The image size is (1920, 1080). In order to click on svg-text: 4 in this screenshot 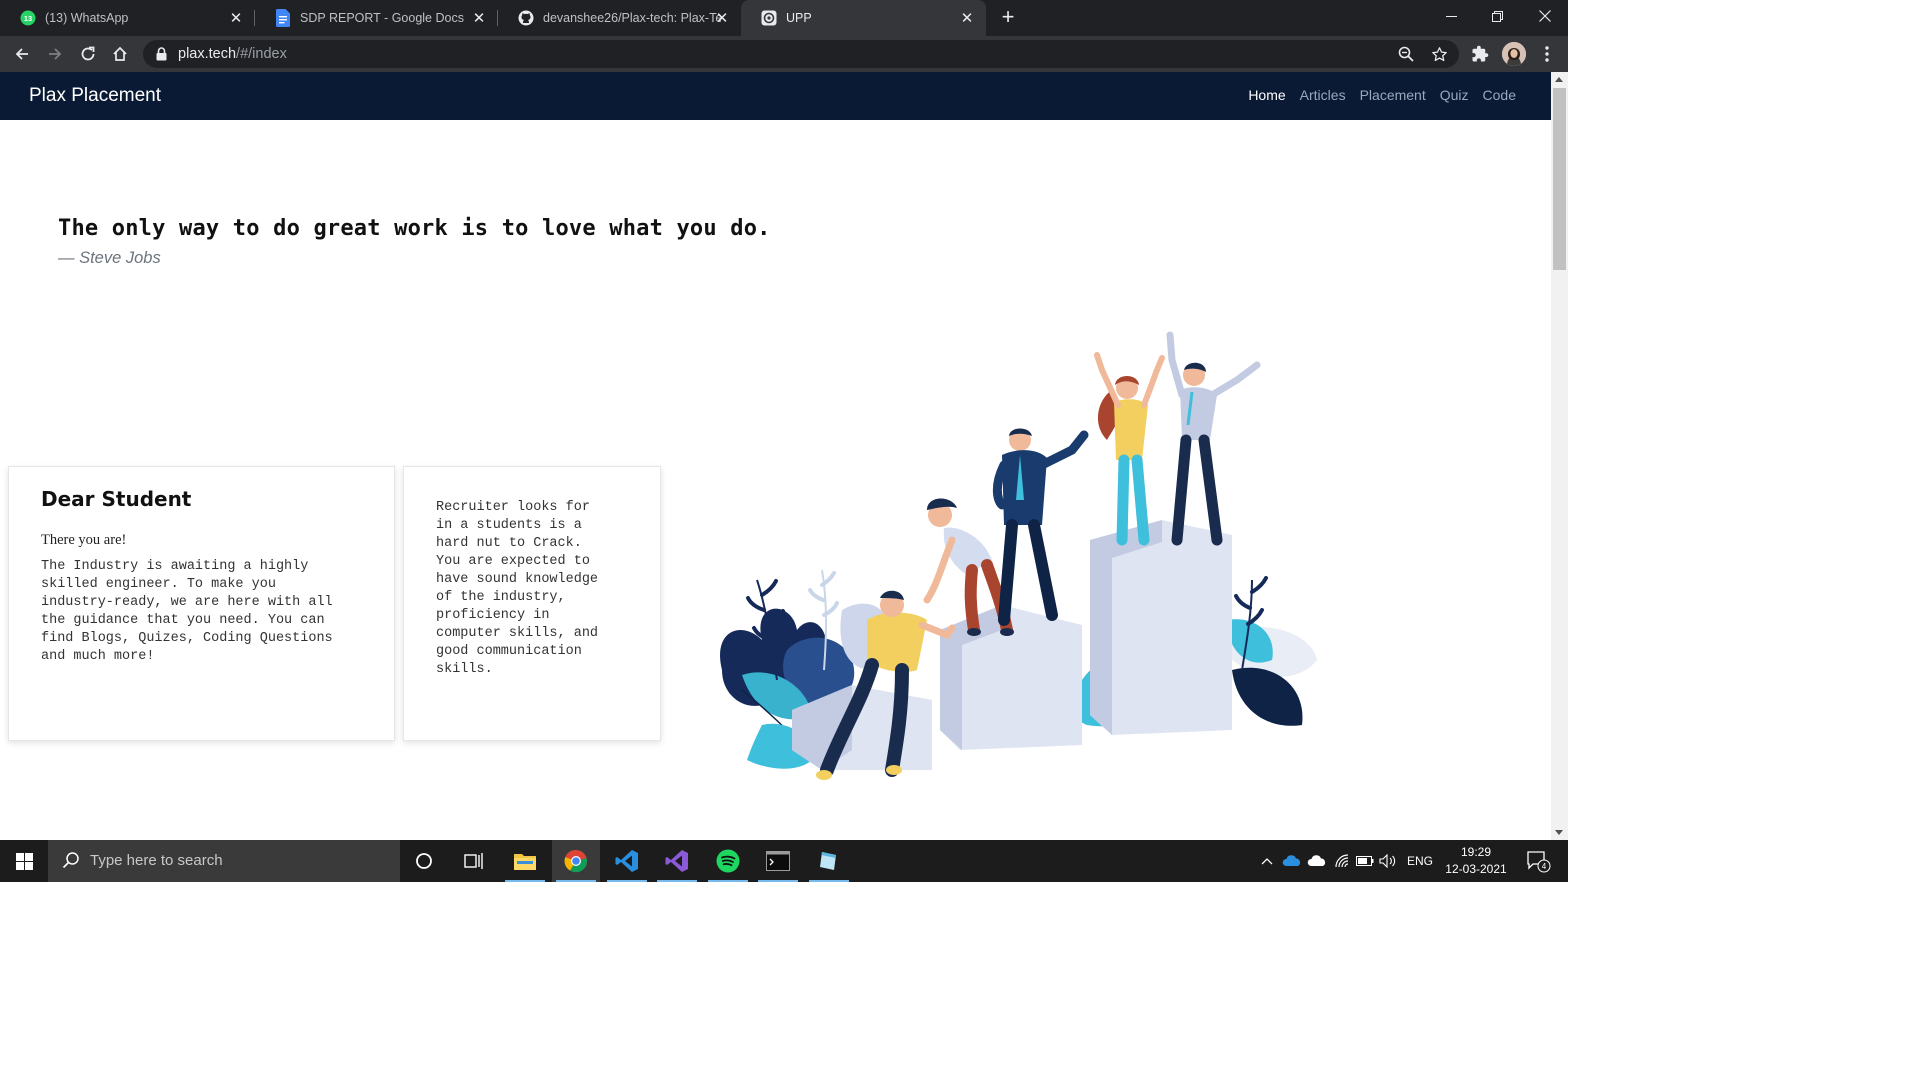, I will do `click(1544, 866)`.